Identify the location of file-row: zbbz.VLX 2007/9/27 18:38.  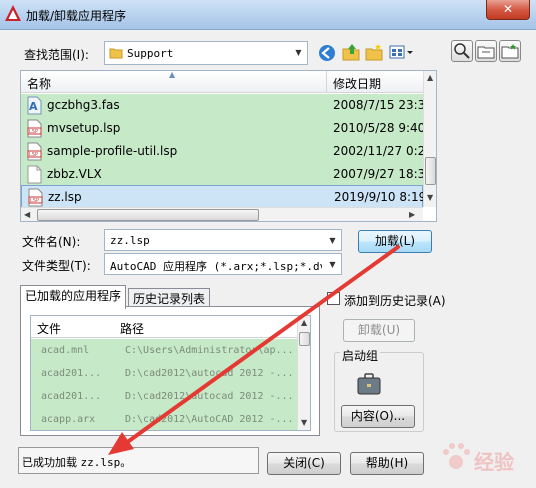
(227, 174).